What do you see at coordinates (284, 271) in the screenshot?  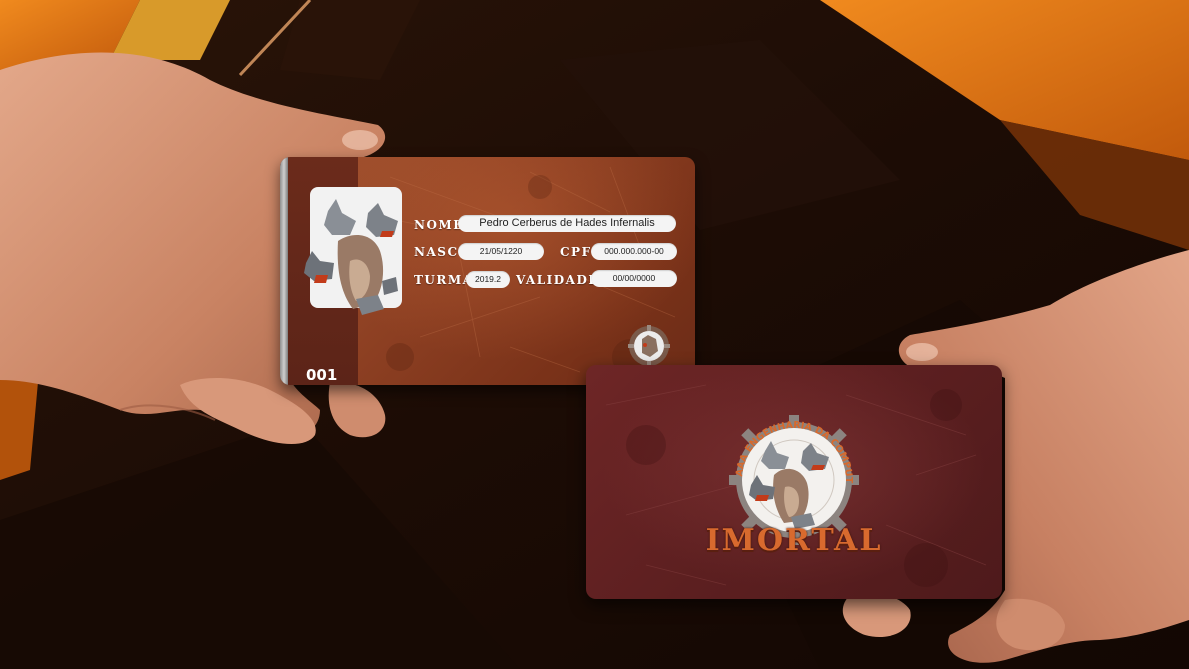 I see `card-edge` at bounding box center [284, 271].